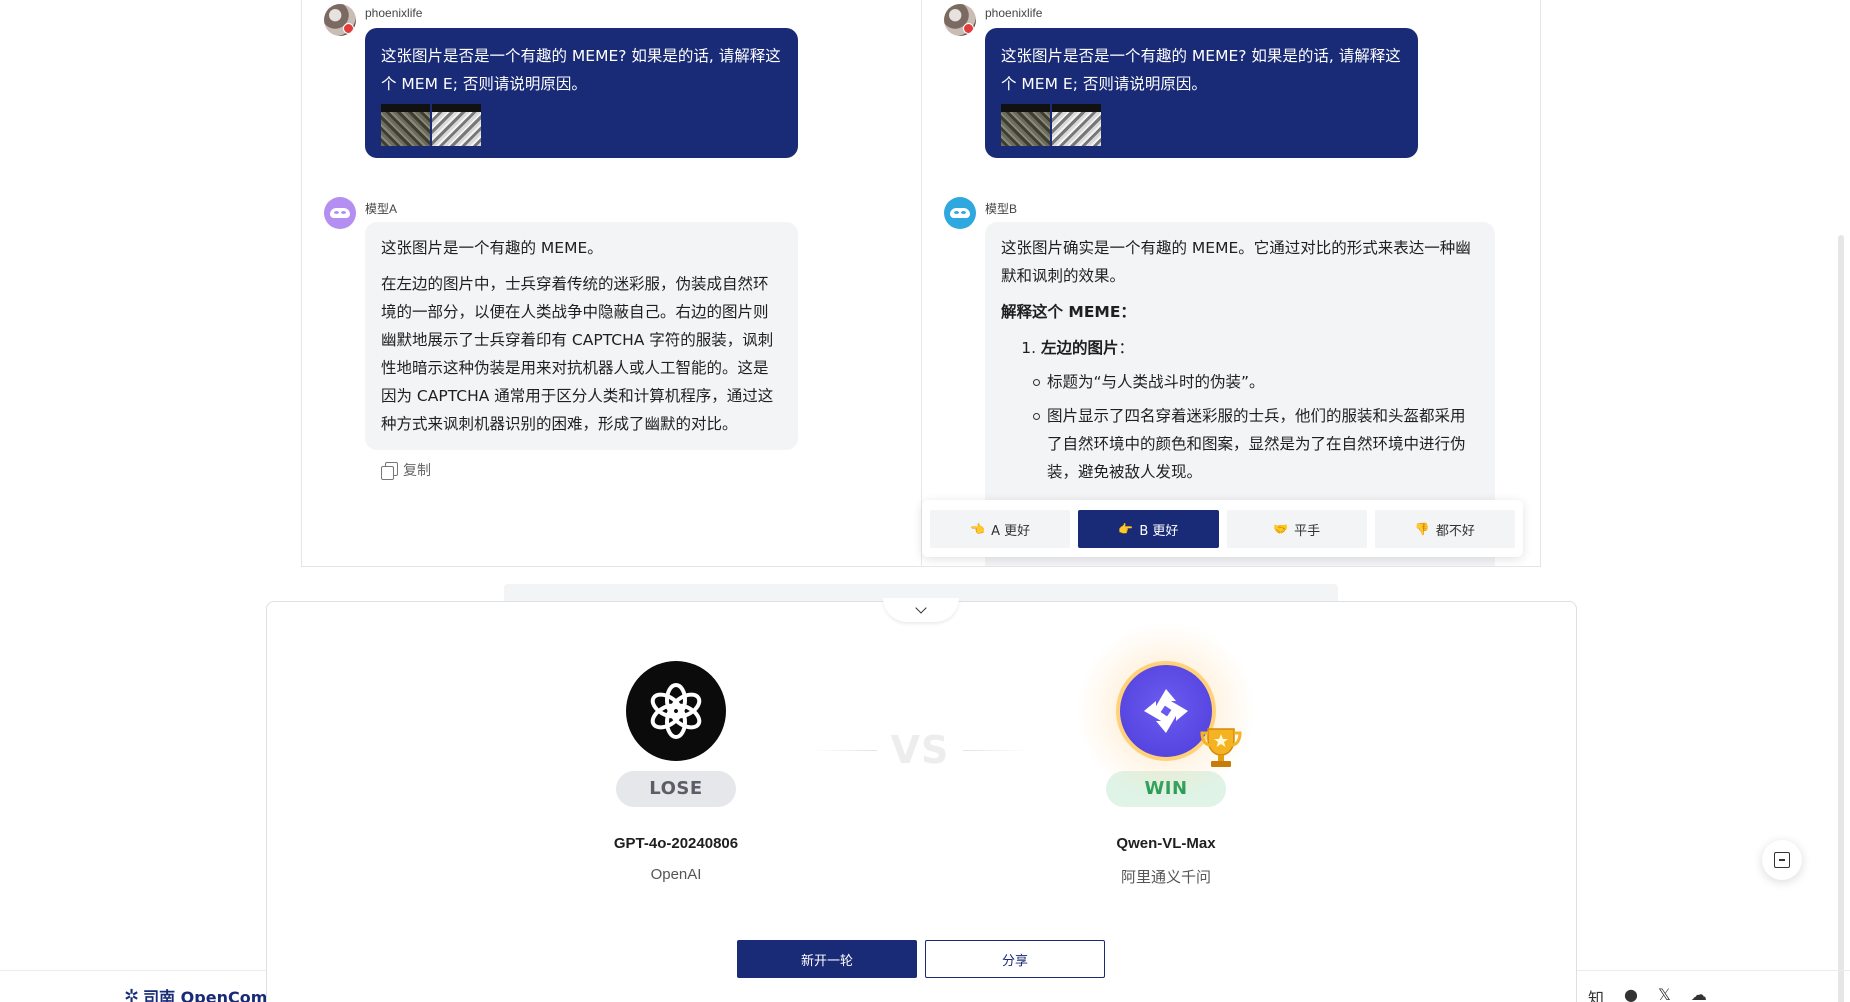 This screenshot has width=1850, height=1002. Describe the element at coordinates (1001, 209) in the screenshot. I see `model-b-name: 模型B` at that location.